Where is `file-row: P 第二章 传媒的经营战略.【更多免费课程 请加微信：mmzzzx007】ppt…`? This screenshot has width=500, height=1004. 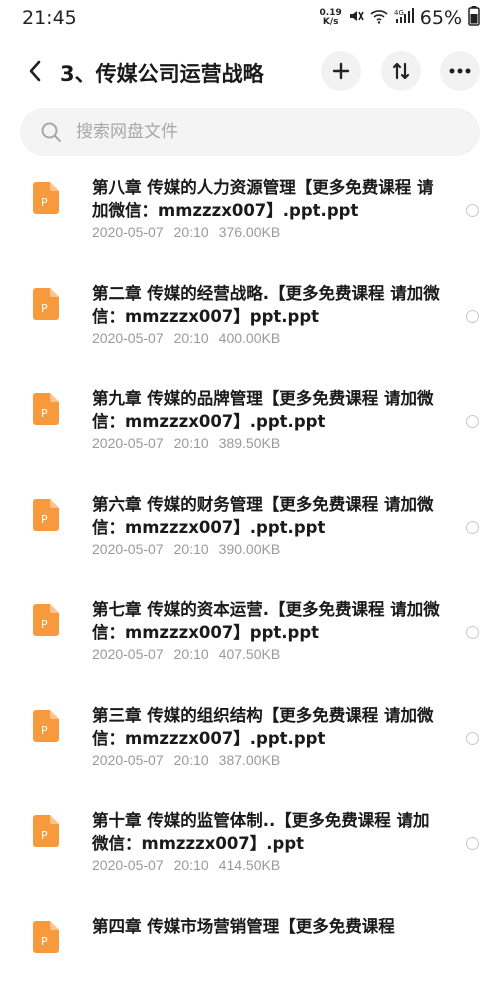
file-row: P 第二章 传媒的经营战略.【更多免费课程 请加微信：mmzzzx007】ppt… is located at coordinates (250, 319).